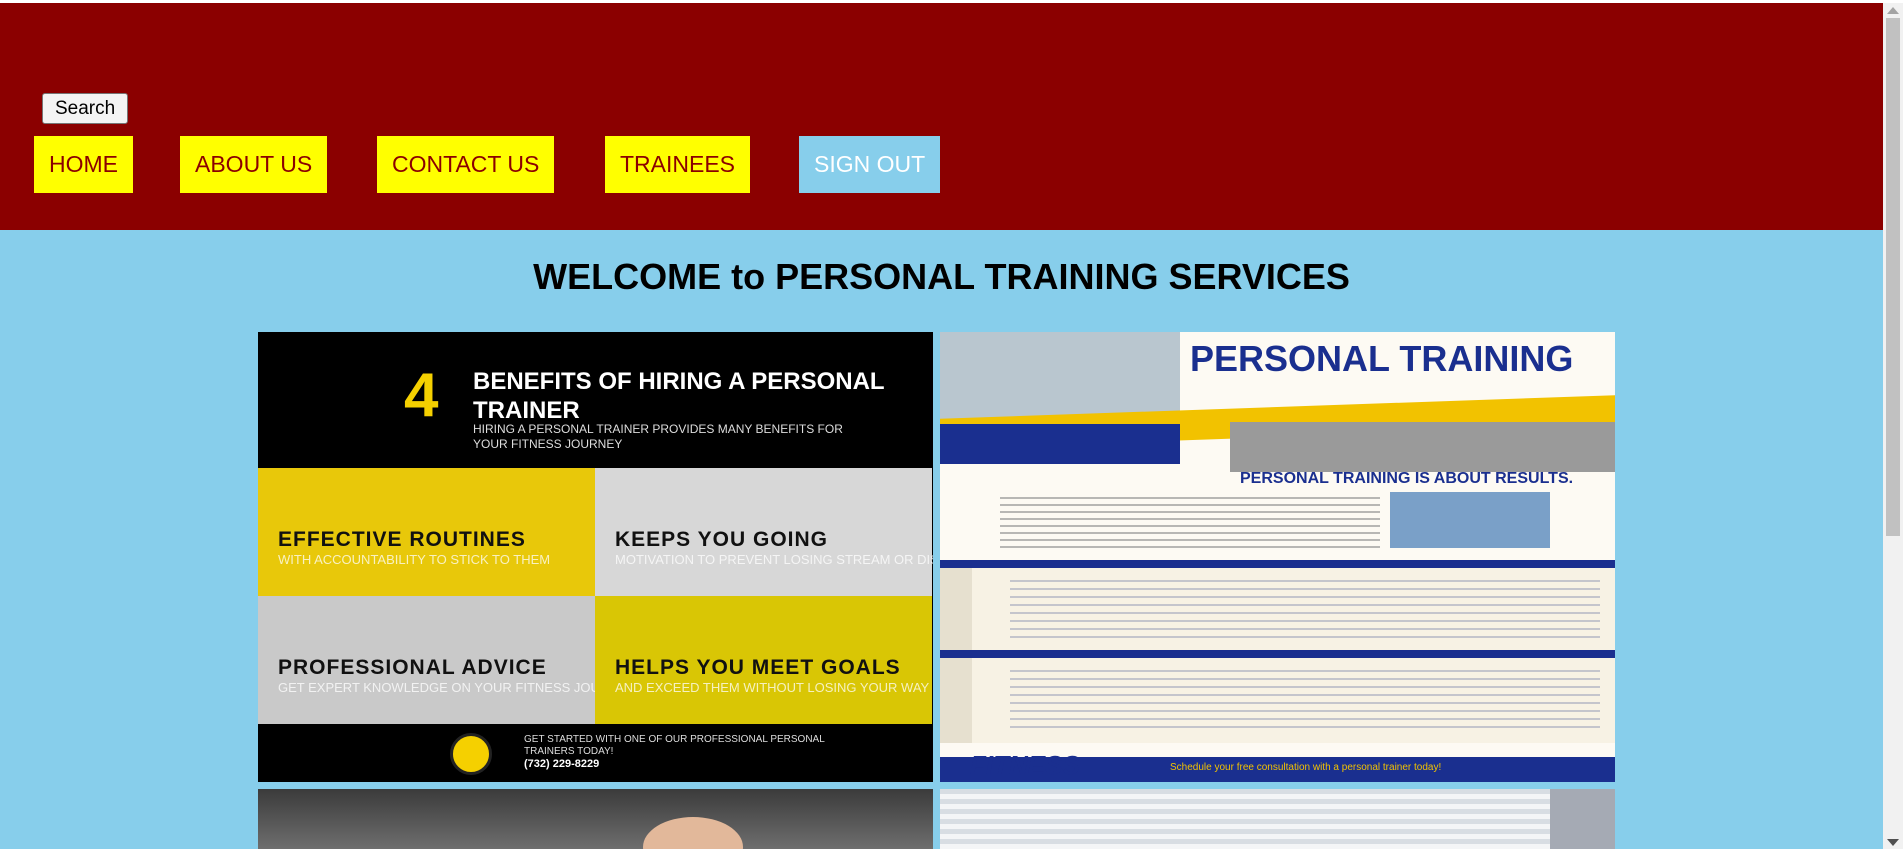 The image size is (1903, 849). Describe the element at coordinates (870, 164) in the screenshot. I see `nav-sign-out: SIGN OUT` at that location.